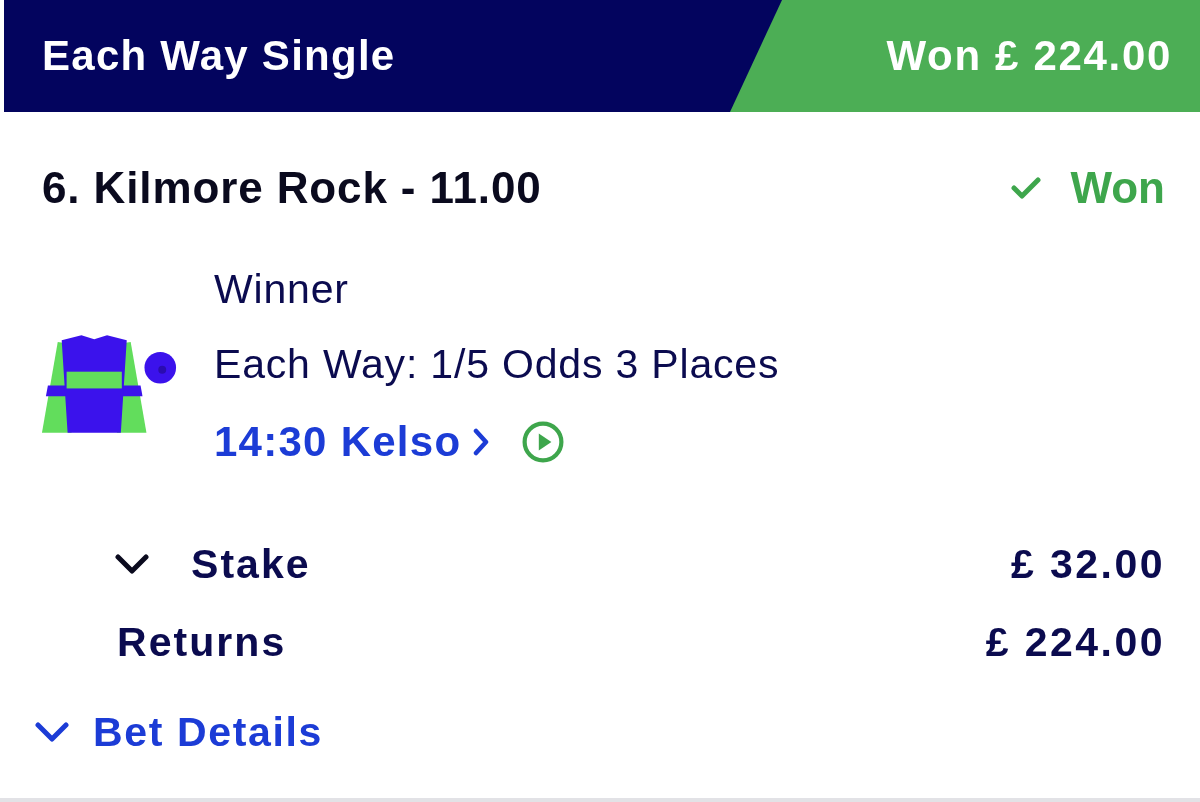  What do you see at coordinates (213, 564) in the screenshot?
I see `stake-toggle: Stake` at bounding box center [213, 564].